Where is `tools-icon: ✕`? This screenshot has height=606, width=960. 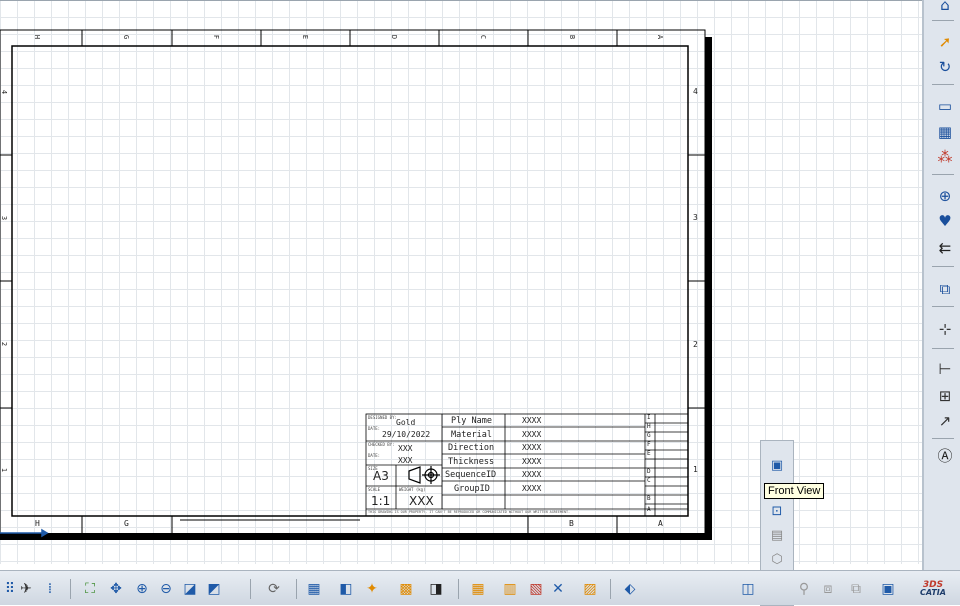
tools-icon: ✕ is located at coordinates (558, 589).